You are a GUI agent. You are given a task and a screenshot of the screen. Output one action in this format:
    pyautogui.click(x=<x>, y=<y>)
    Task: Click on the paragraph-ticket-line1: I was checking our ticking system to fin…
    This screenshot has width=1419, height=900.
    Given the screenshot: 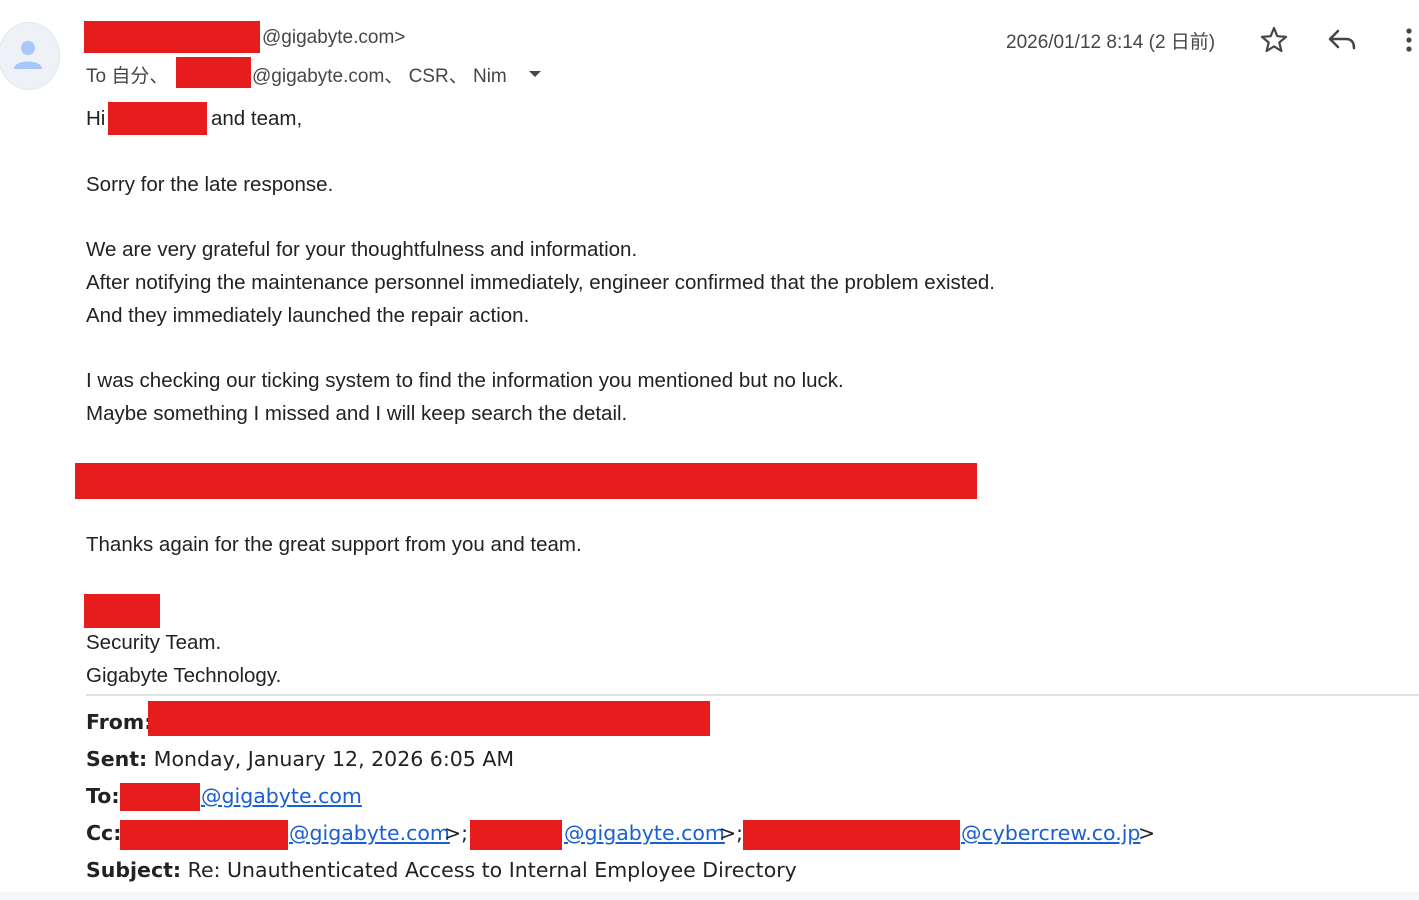 What is the action you would take?
    pyautogui.click(x=465, y=380)
    